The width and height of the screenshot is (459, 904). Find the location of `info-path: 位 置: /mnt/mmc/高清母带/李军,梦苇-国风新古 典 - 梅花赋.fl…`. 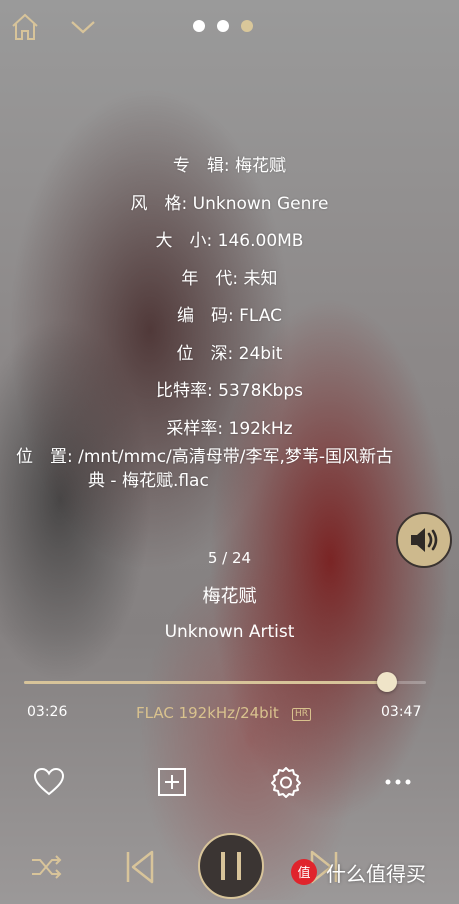

info-path: 位 置: /mnt/mmc/高清母带/李军,梦苇-国风新古 典 - 梅花赋.fl… is located at coordinates (231, 469).